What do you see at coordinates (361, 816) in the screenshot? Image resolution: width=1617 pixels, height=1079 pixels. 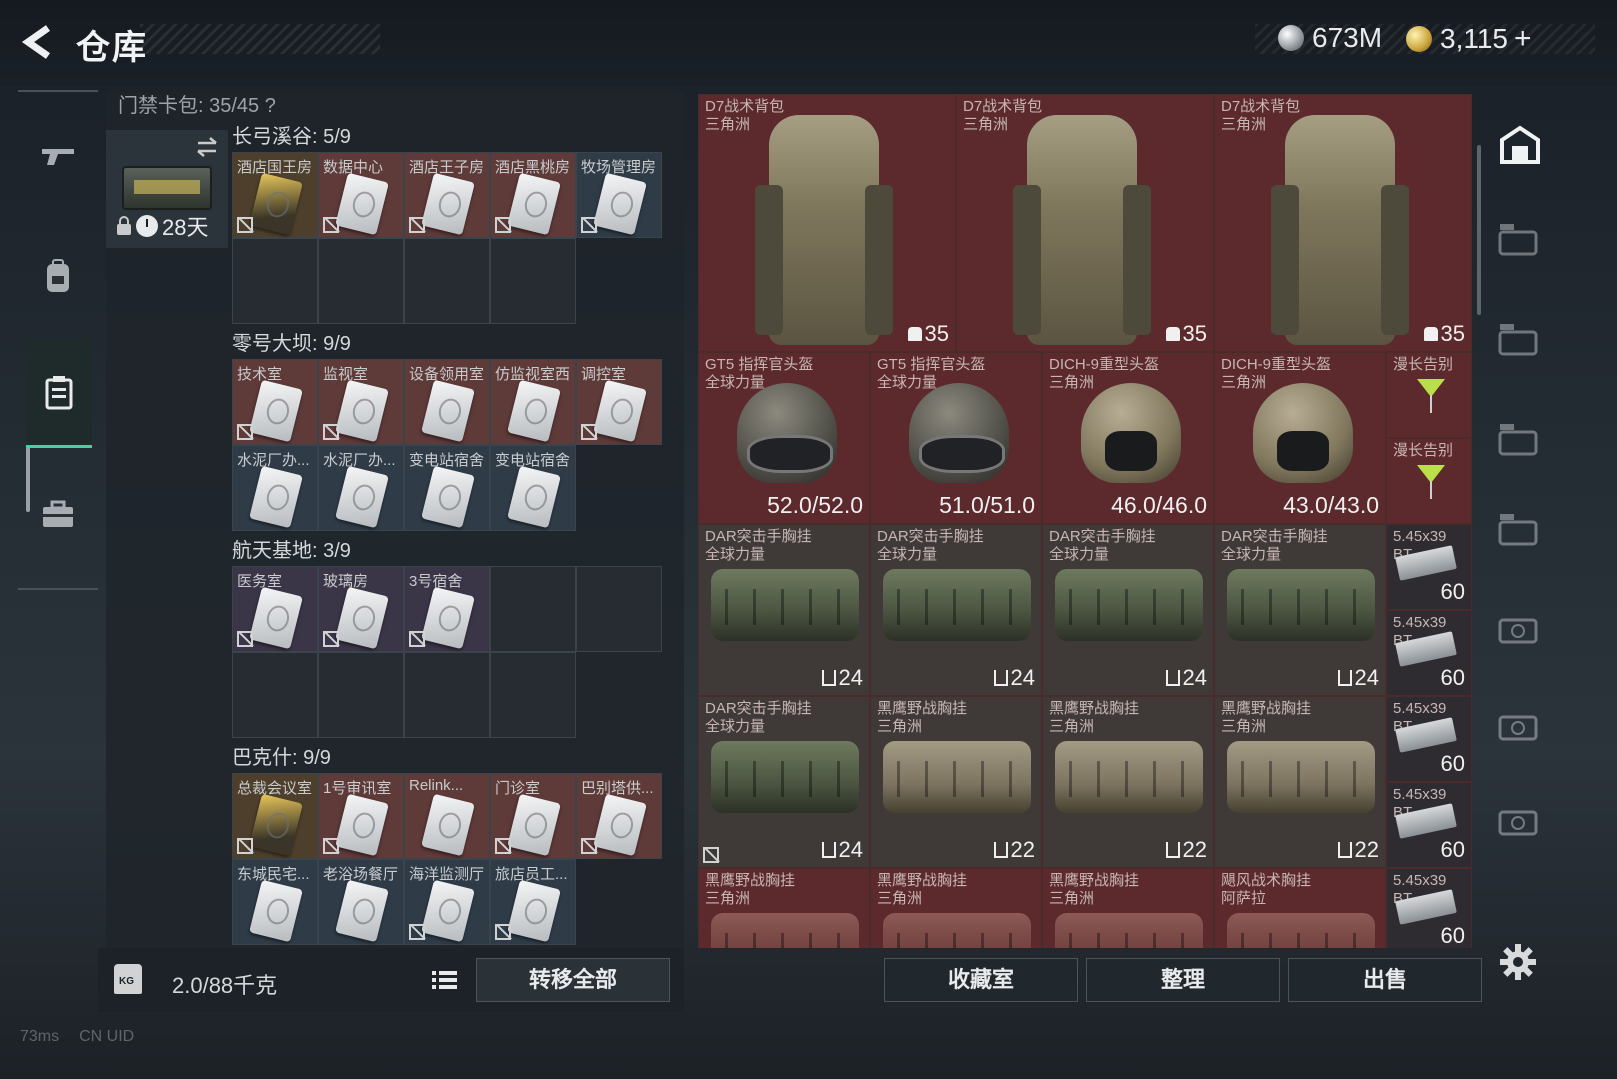 I see `keycard-slot: 1号审讯室` at bounding box center [361, 816].